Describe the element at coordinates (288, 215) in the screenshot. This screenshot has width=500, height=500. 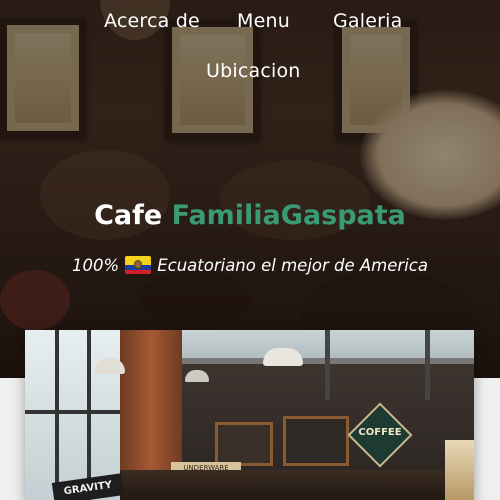
I see `site-title-brand: FamiliaGaspata` at that location.